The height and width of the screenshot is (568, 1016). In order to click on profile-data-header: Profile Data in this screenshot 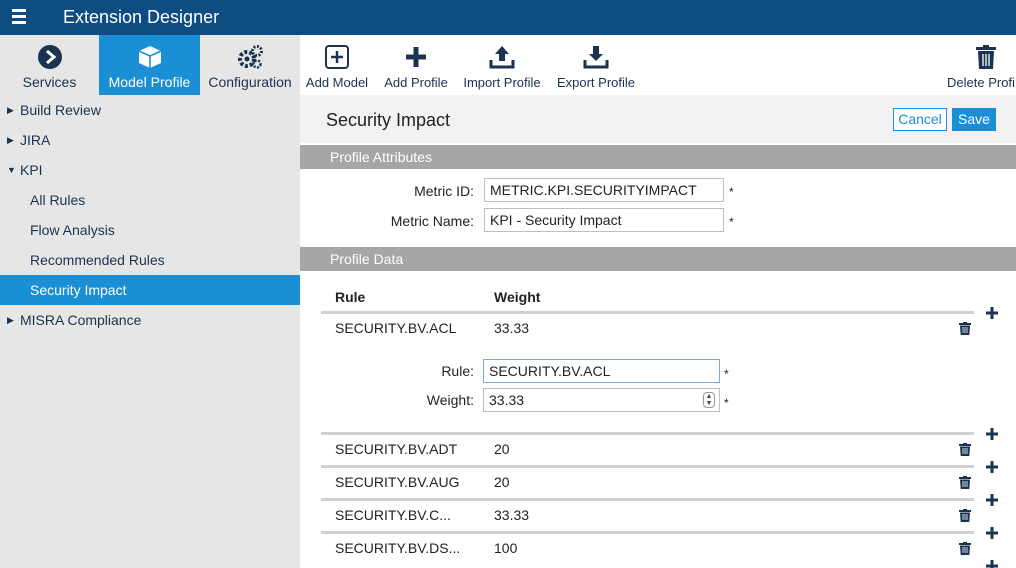, I will do `click(658, 259)`.